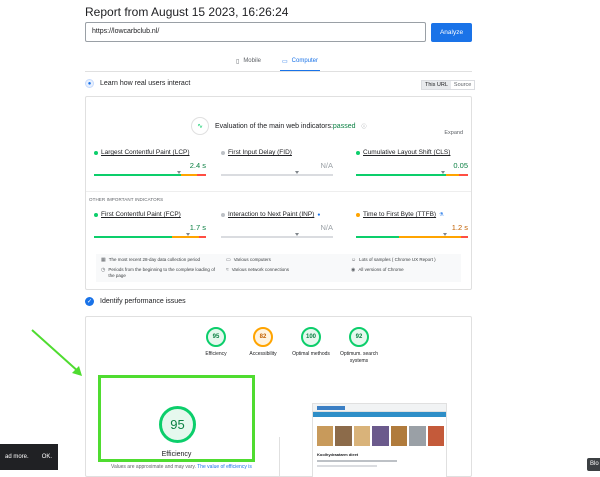  What do you see at coordinates (200, 126) in the screenshot?
I see `pulse-icon: ∿` at bounding box center [200, 126].